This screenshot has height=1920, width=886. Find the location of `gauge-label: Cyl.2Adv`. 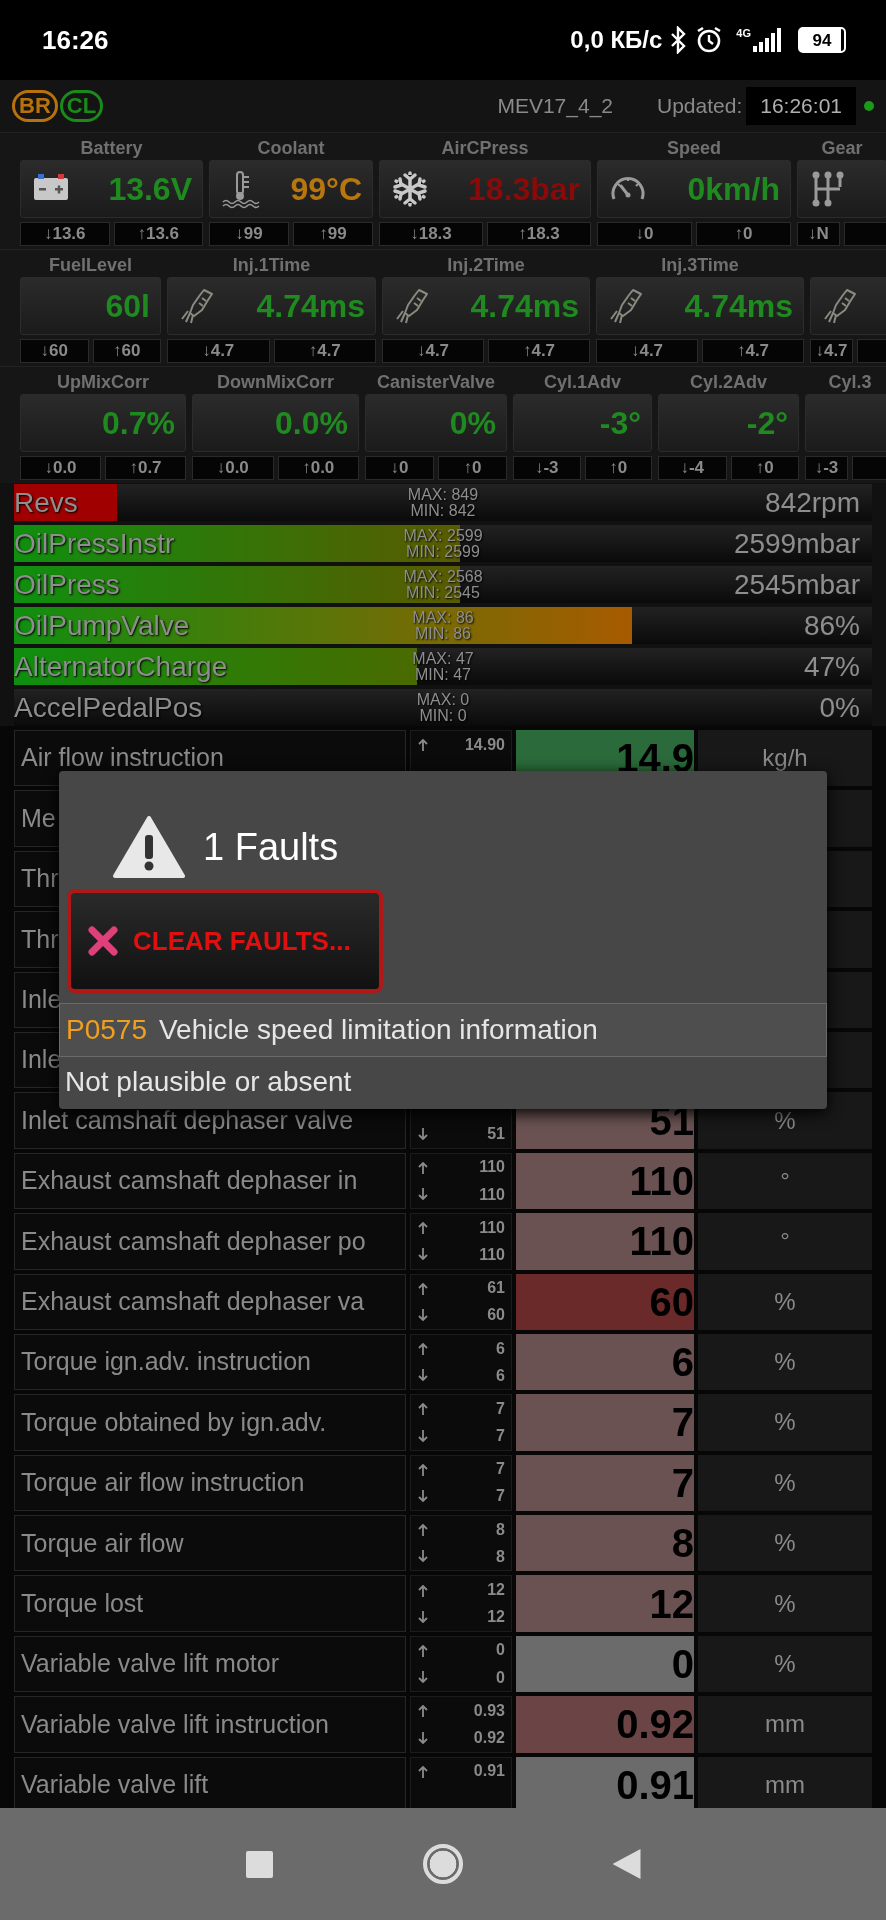

gauge-label: Cyl.2Adv is located at coordinates (728, 382).